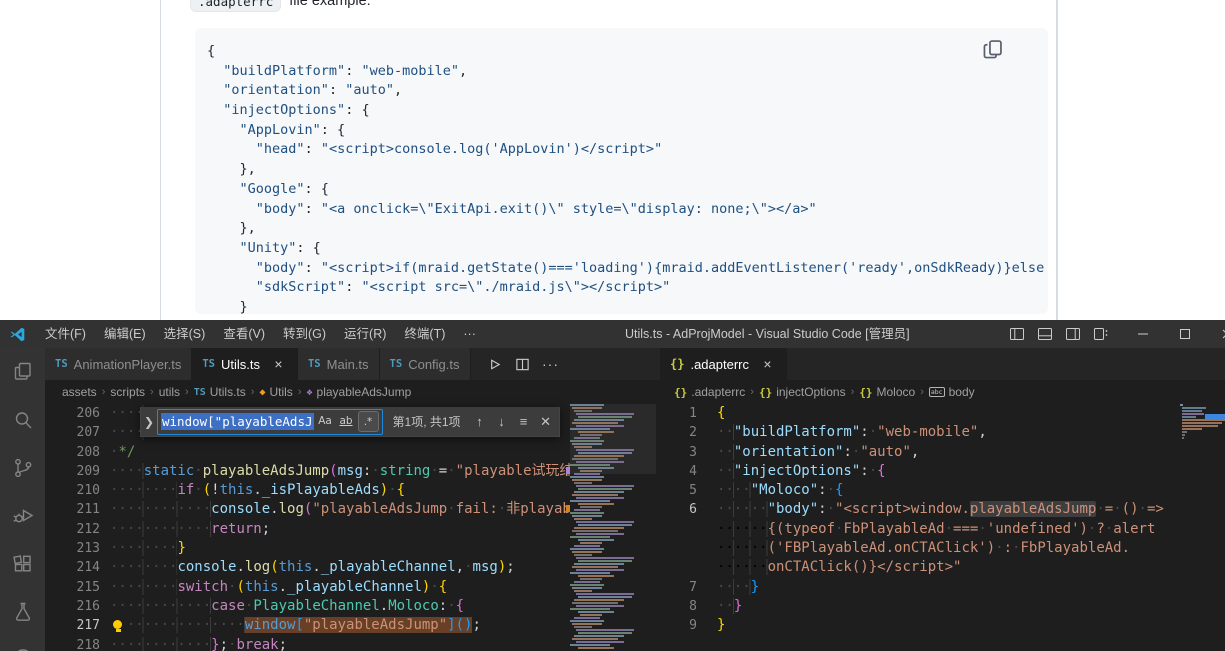 This screenshot has height=651, width=1225. Describe the element at coordinates (523, 364) in the screenshot. I see `split-editor-icon` at that location.